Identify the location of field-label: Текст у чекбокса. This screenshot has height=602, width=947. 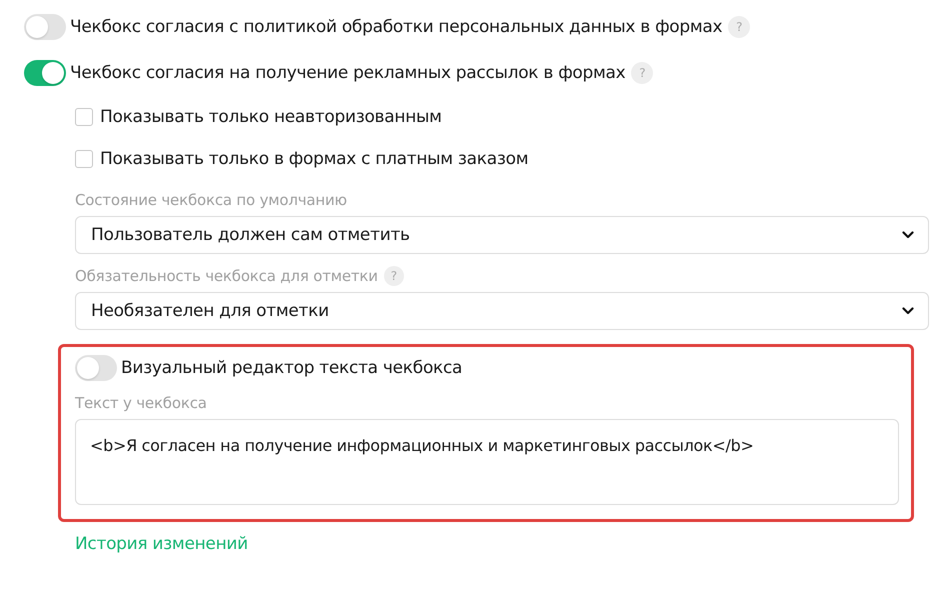
(141, 403).